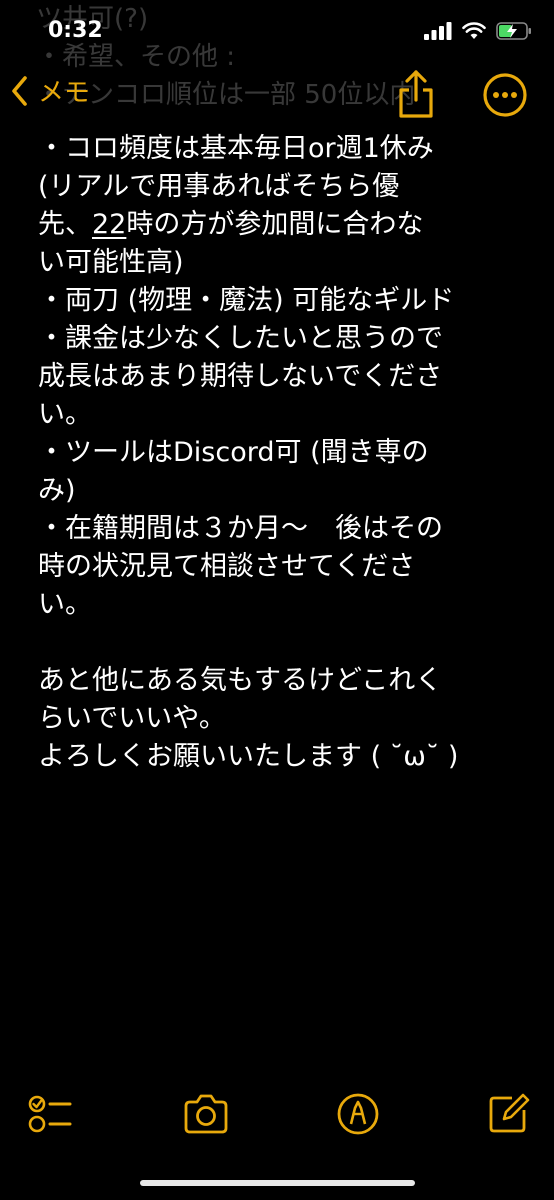 The width and height of the screenshot is (554, 1200). I want to click on underlined-number: 22, so click(109, 224).